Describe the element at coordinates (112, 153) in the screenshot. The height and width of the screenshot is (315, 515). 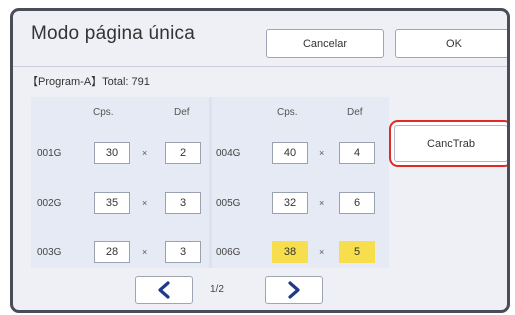
I see `copies-field: 30` at that location.